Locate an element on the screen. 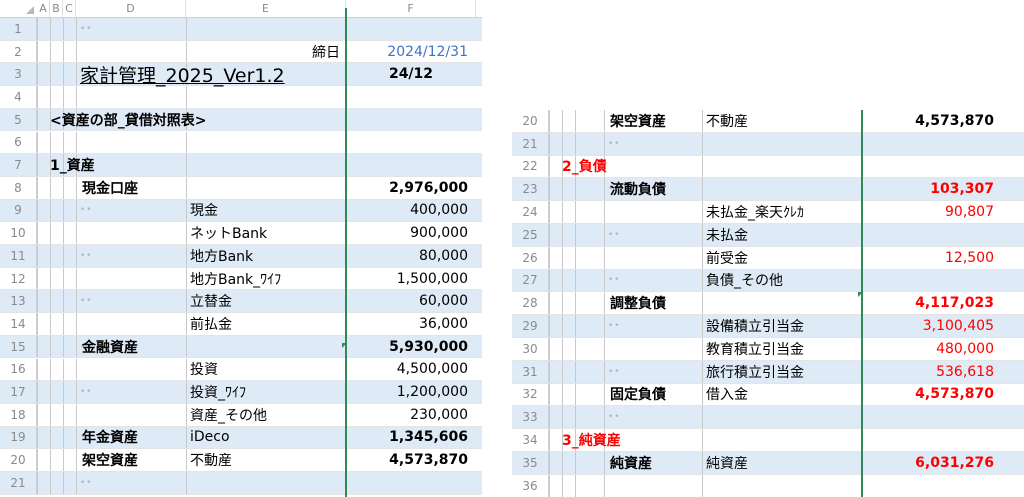 The height and width of the screenshot is (497, 1024). row-header: 34 is located at coordinates (530, 440).